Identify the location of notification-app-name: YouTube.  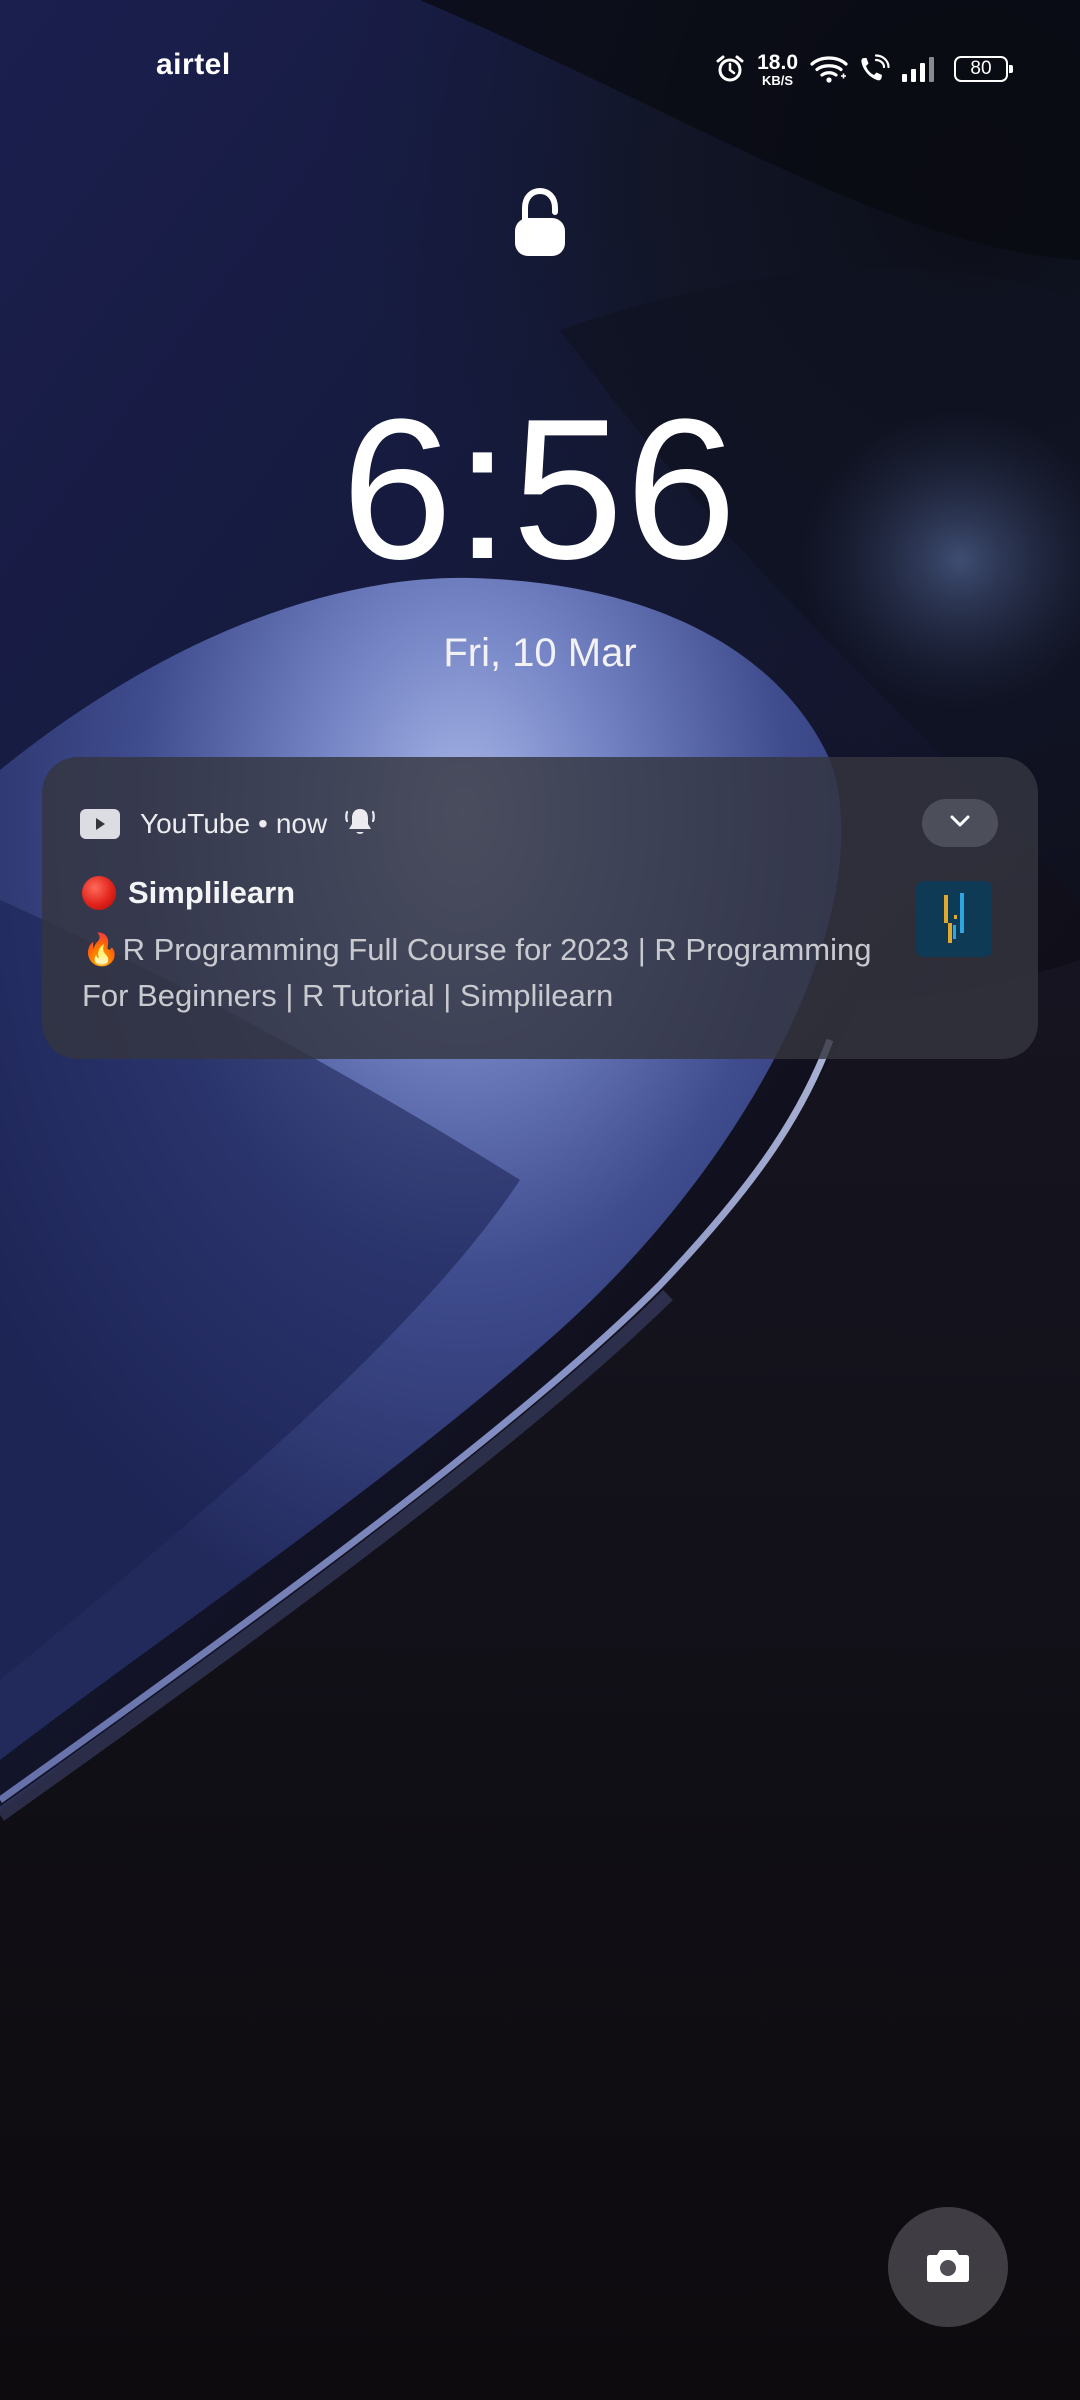
(195, 823).